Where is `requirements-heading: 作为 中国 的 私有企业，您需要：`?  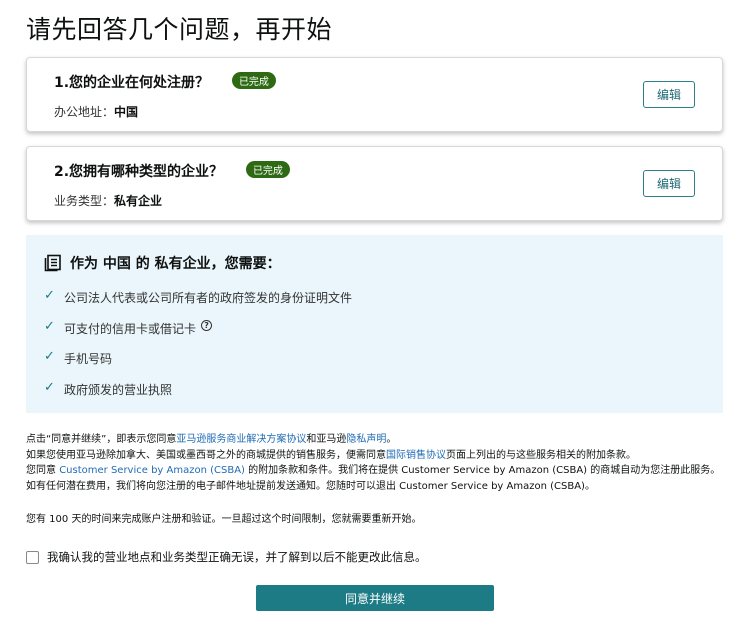 requirements-heading: 作为 中国 的 私有企业，您需要： is located at coordinates (162, 263).